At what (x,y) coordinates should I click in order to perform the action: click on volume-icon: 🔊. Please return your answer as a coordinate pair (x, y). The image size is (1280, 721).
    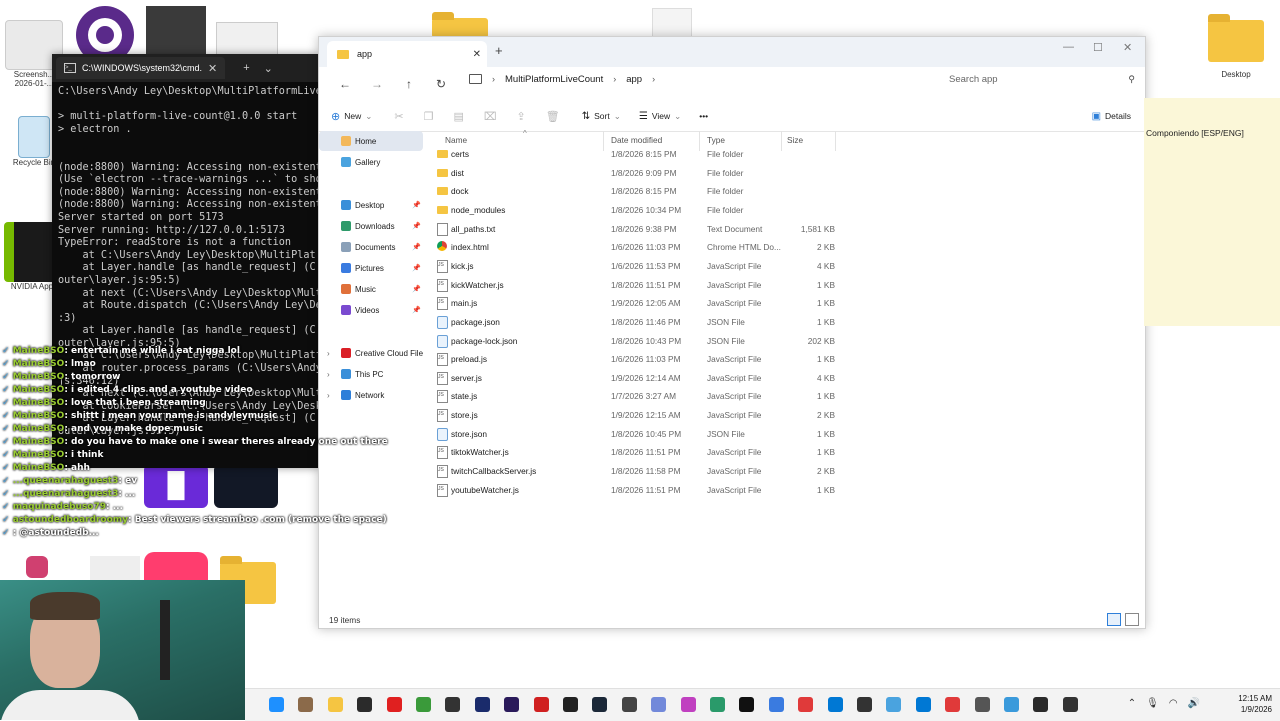
    Looking at the image, I should click on (1194, 703).